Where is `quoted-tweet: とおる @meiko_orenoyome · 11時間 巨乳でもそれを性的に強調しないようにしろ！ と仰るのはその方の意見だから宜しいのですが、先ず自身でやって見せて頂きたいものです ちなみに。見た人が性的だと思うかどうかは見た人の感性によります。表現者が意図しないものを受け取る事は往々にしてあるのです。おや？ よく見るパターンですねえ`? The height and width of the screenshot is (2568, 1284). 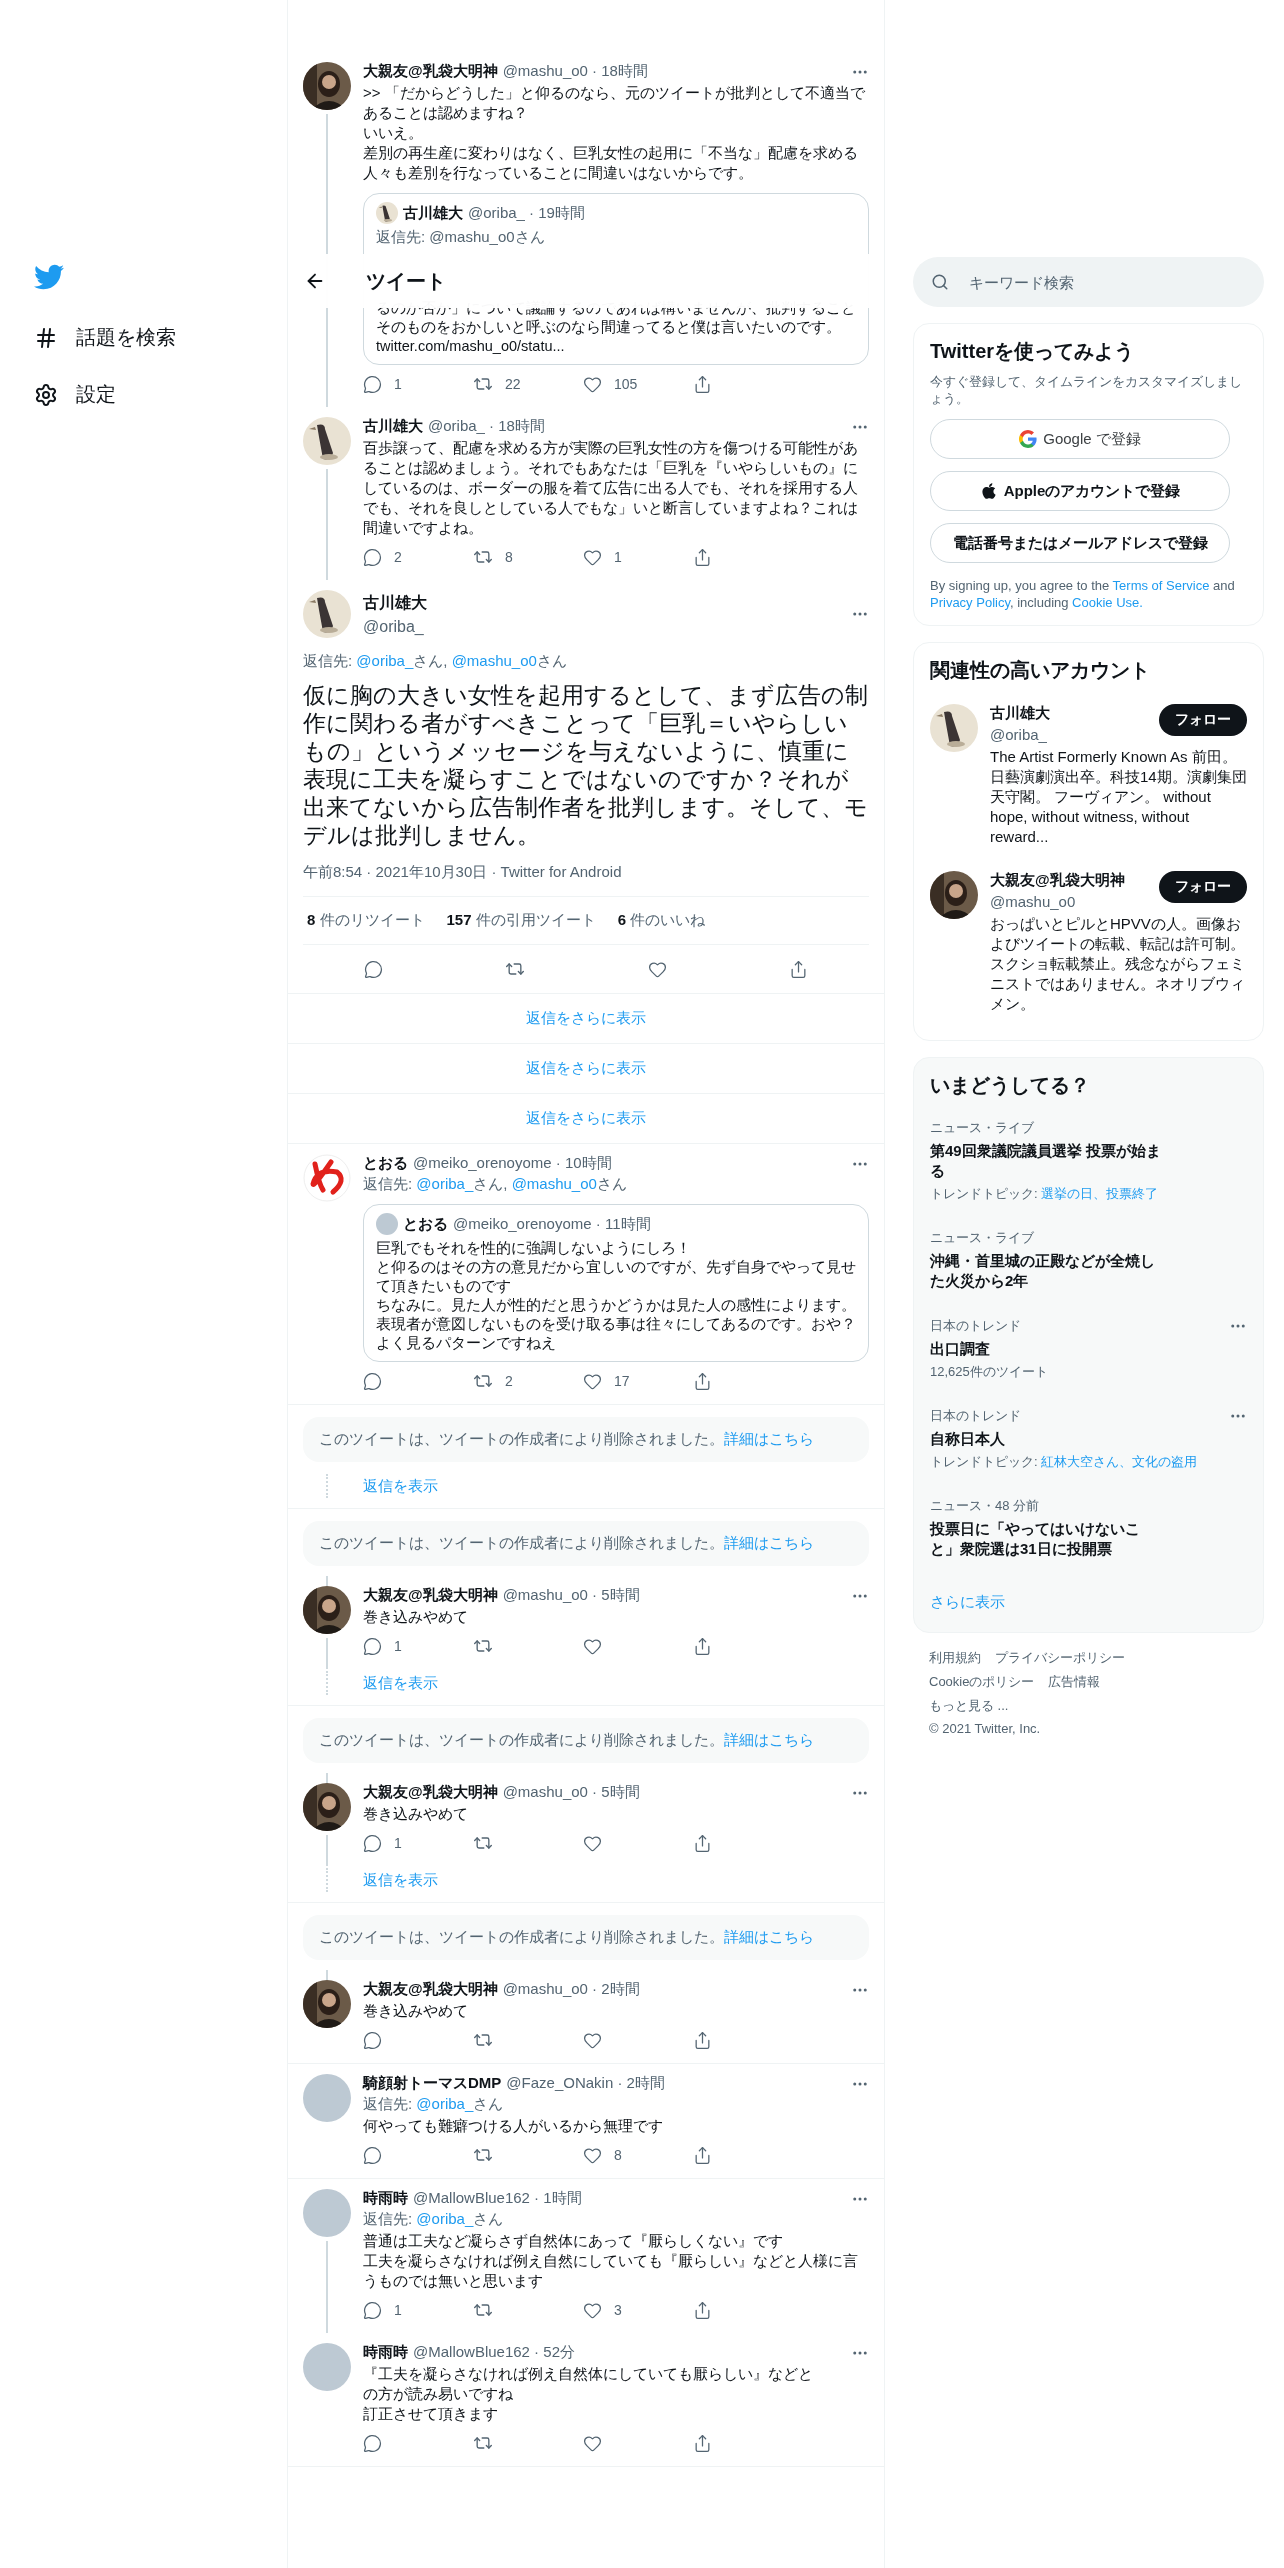 quoted-tweet: とおる @meiko_orenoyome · 11時間 巨乳でもそれを性的に強調しないようにしろ！ と仰るのはその方の意見だから宜しいのですが、先ず自身でやって見せて頂きたいものです ちなみに。見た人が性的だと思うかどうかは見た人の感性によります。表現者が意図しないものを受け取る事は往々にしてあるのです。おや？ よく見るパターンですねえ is located at coordinates (616, 1283).